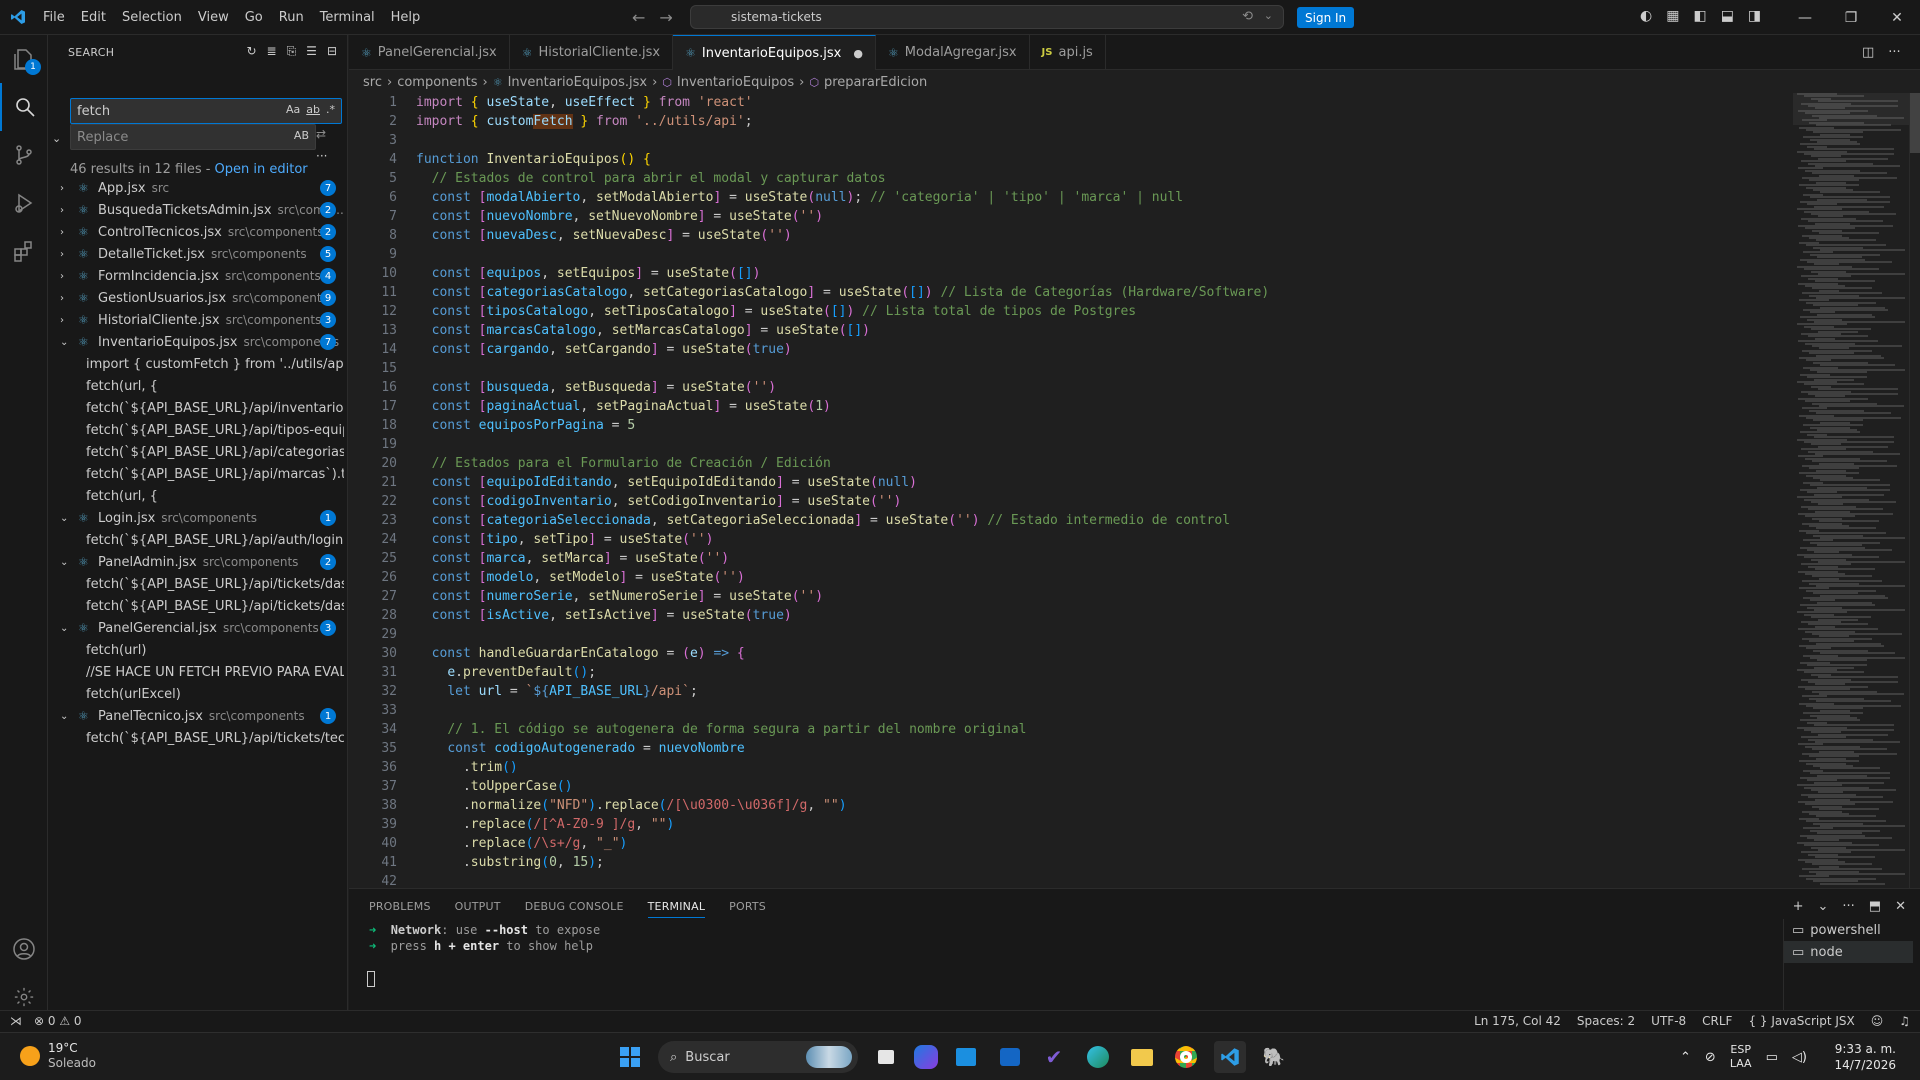  Describe the element at coordinates (1798, 906) in the screenshot. I see `new-terminal-icon: +` at that location.